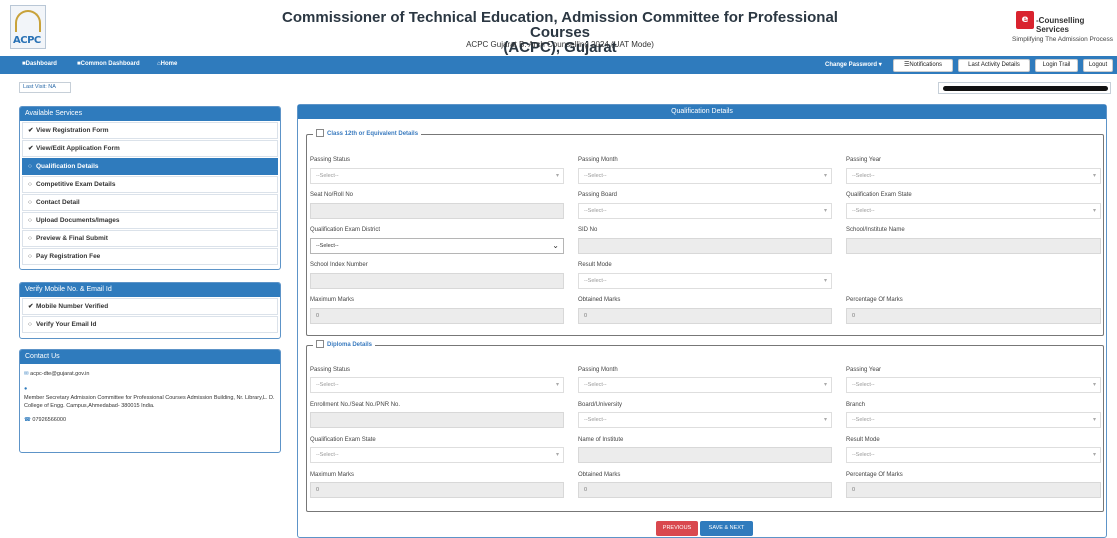 The height and width of the screenshot is (538, 1117). I want to click on nav-common-dashboard-link: ■Common Dashboard, so click(108, 64).